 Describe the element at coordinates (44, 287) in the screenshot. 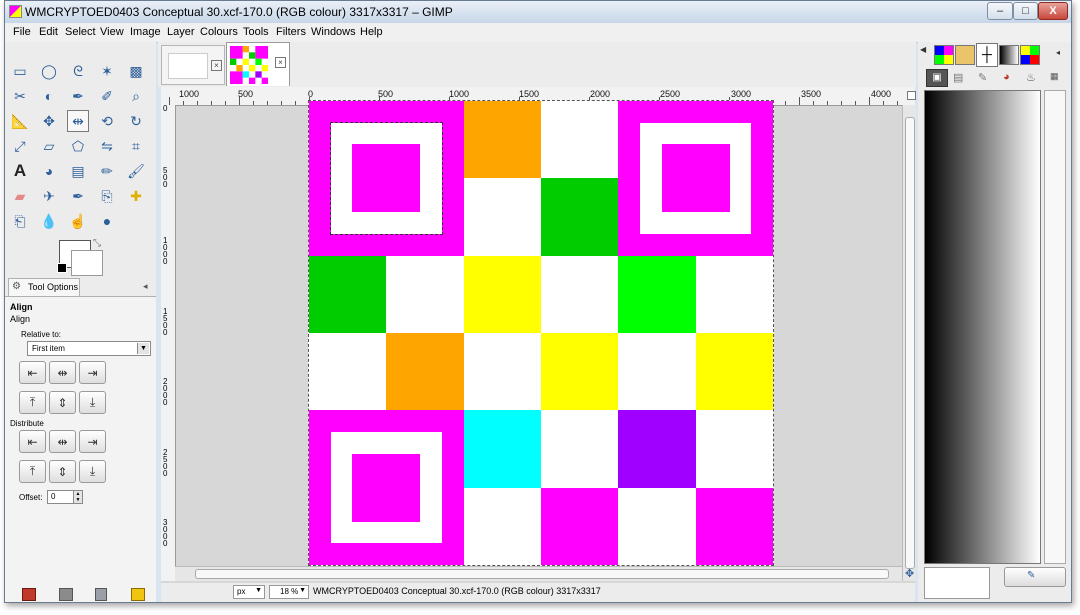

I see `tab-tool-options: ⚙ Tool Options` at that location.